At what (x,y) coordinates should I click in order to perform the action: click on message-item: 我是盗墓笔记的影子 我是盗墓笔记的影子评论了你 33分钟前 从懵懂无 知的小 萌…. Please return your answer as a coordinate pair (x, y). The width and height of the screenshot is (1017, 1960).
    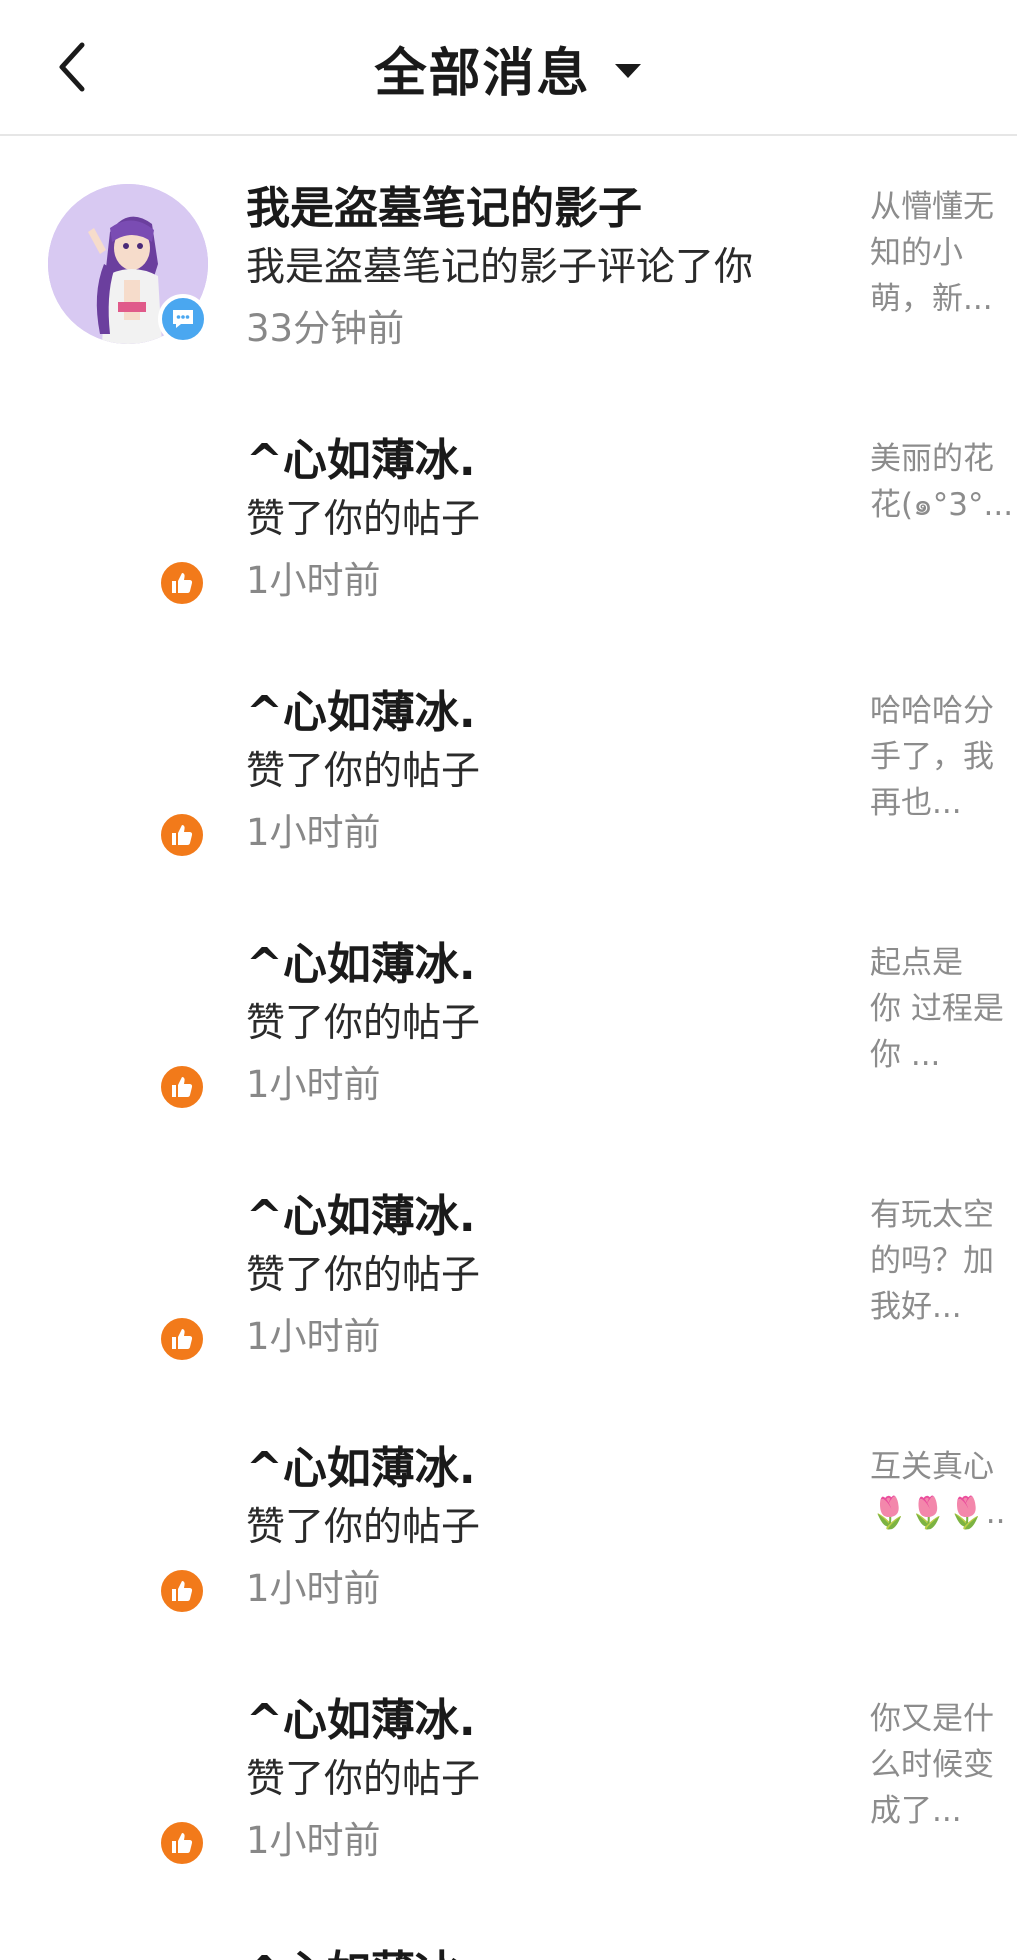
    Looking at the image, I should click on (508, 262).